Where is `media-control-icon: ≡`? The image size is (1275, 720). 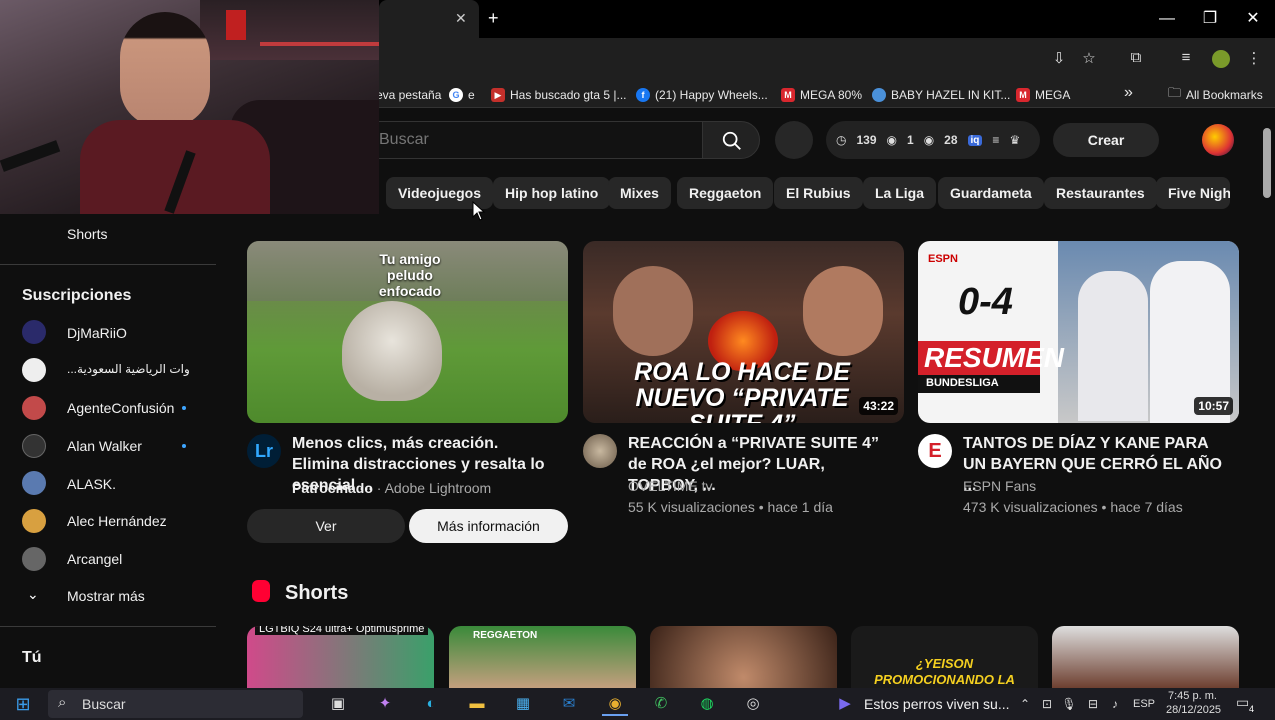 media-control-icon: ≡ is located at coordinates (1186, 57).